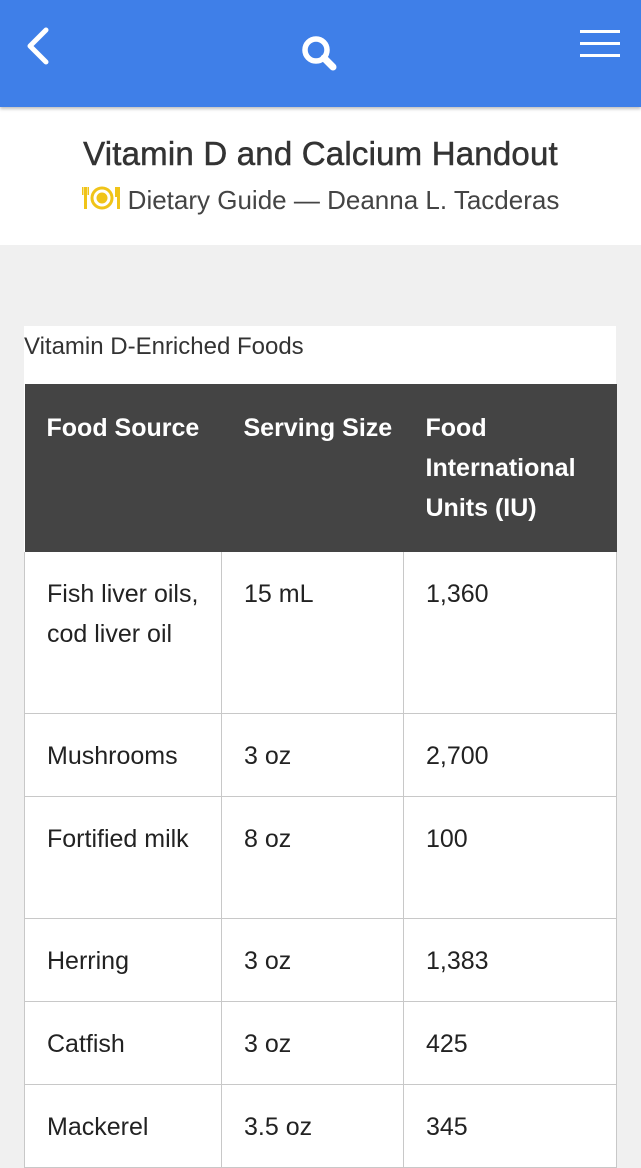 The width and height of the screenshot is (641, 1168). I want to click on table-caption: Vitamin D-Enriched Foods, so click(164, 346).